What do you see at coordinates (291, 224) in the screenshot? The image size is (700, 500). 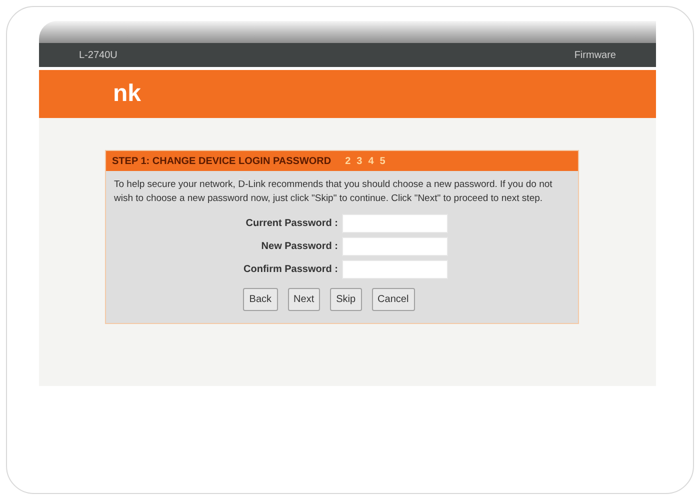 I see `field-label: Current Password :` at bounding box center [291, 224].